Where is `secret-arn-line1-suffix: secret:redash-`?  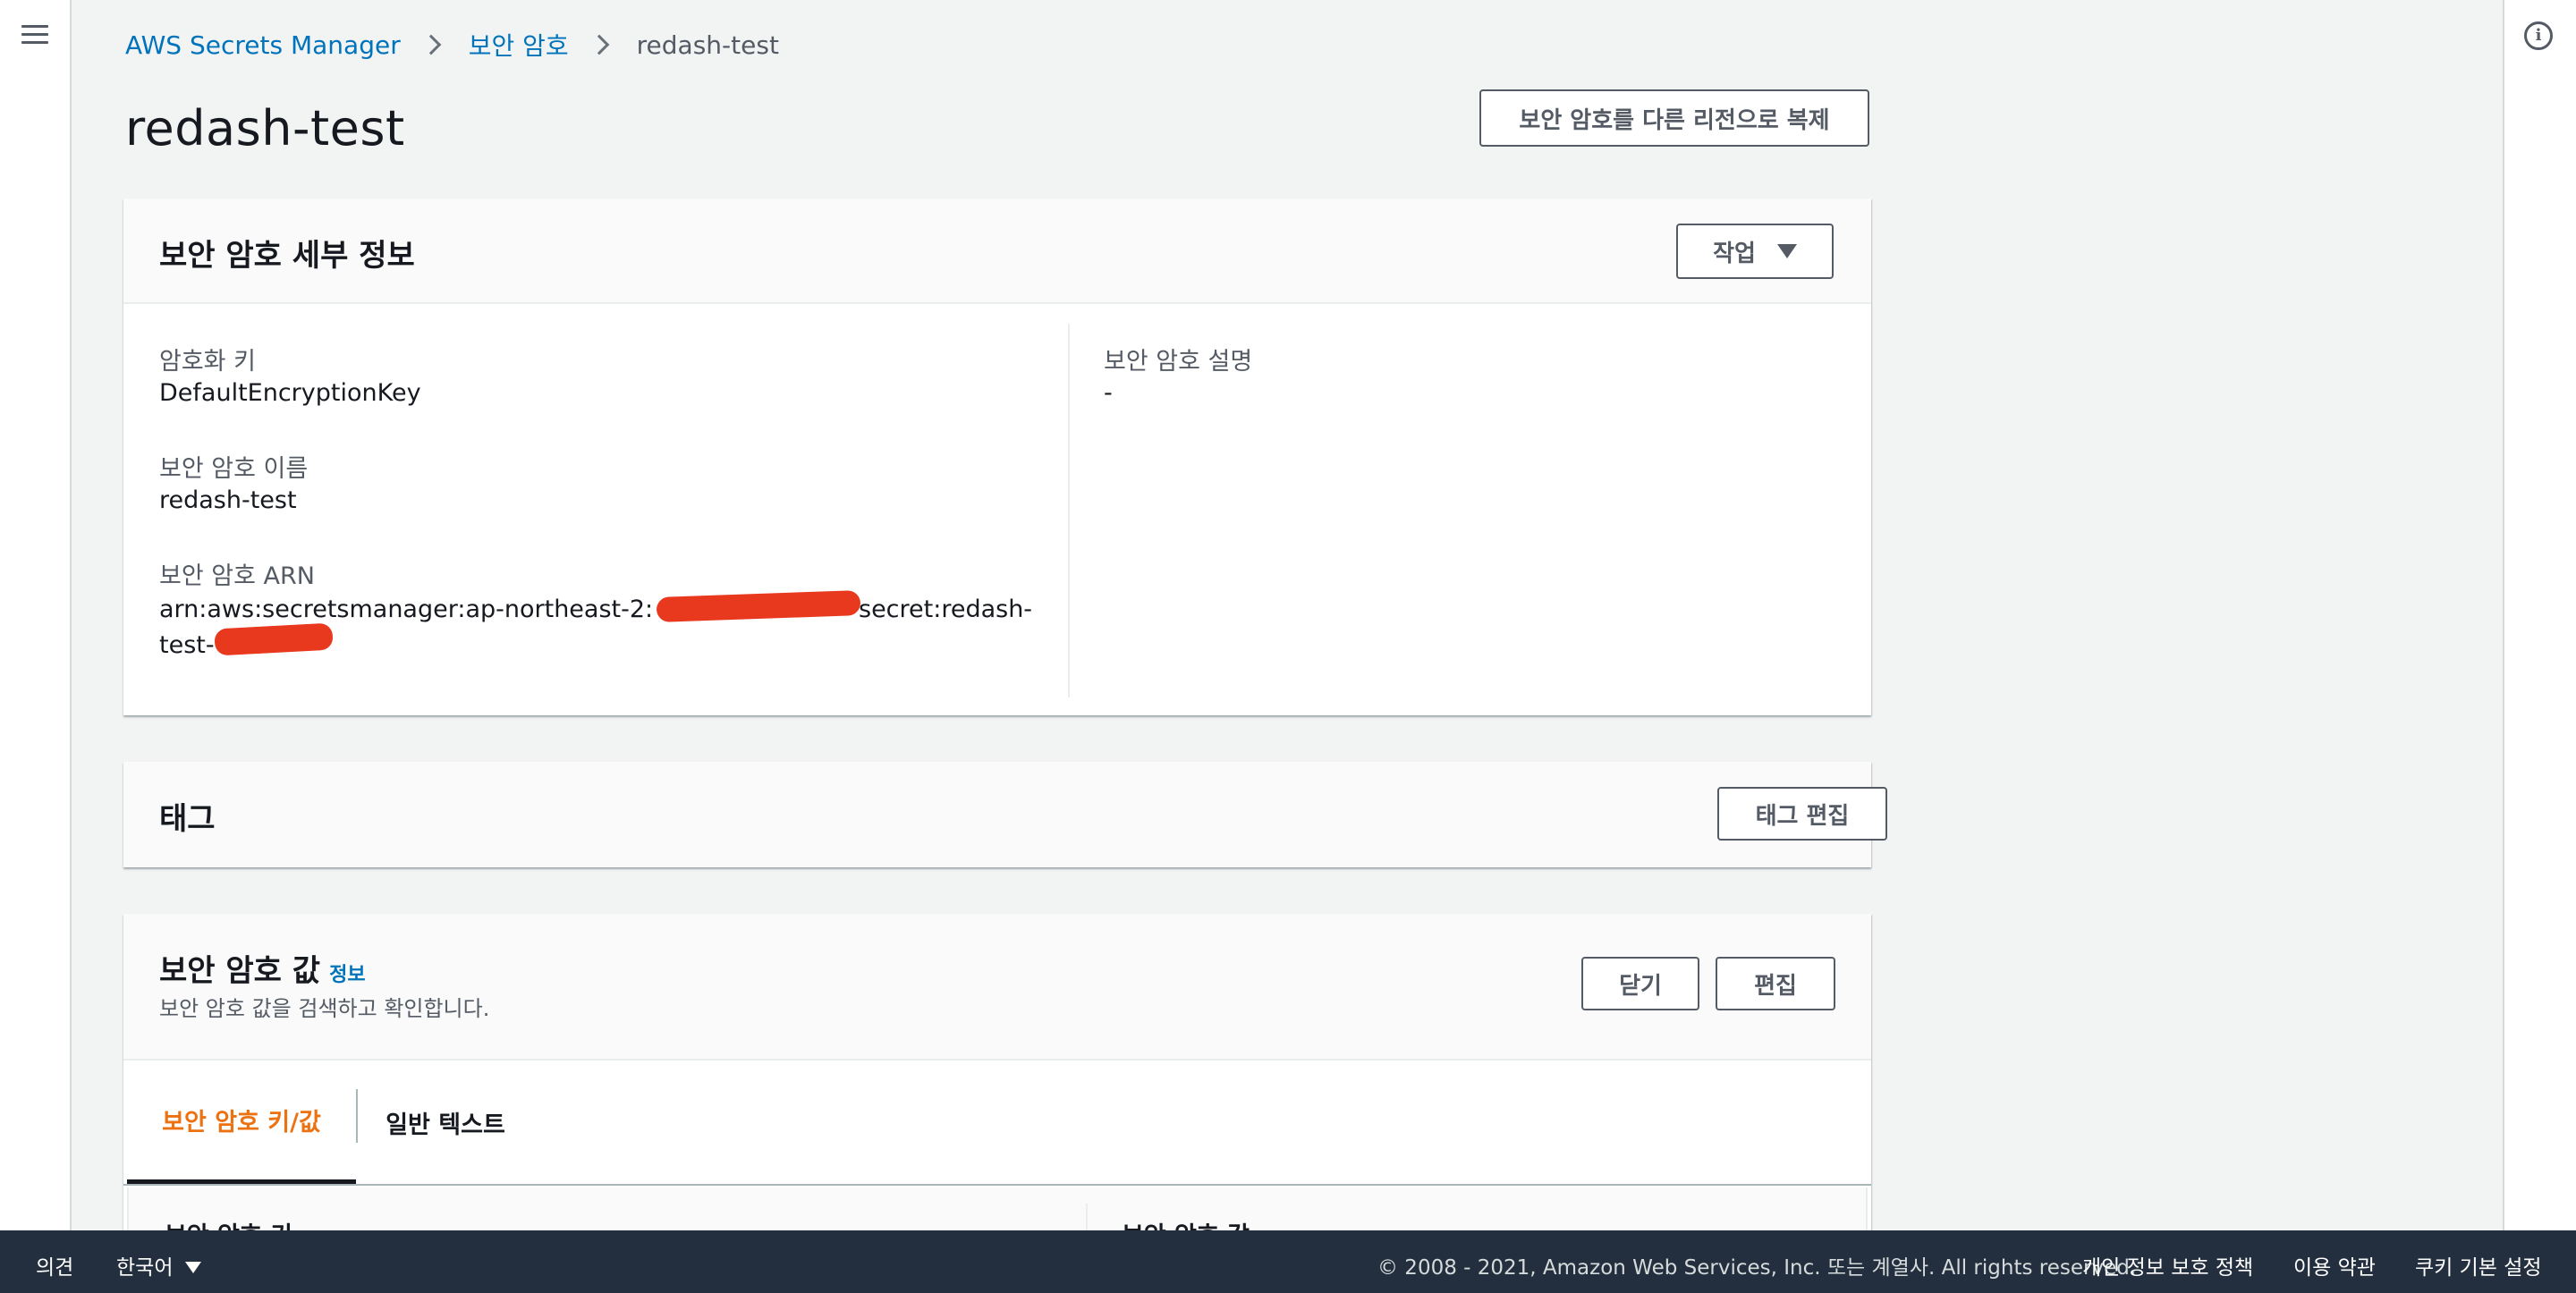 secret-arn-line1-suffix: secret:redash- is located at coordinates (946, 610).